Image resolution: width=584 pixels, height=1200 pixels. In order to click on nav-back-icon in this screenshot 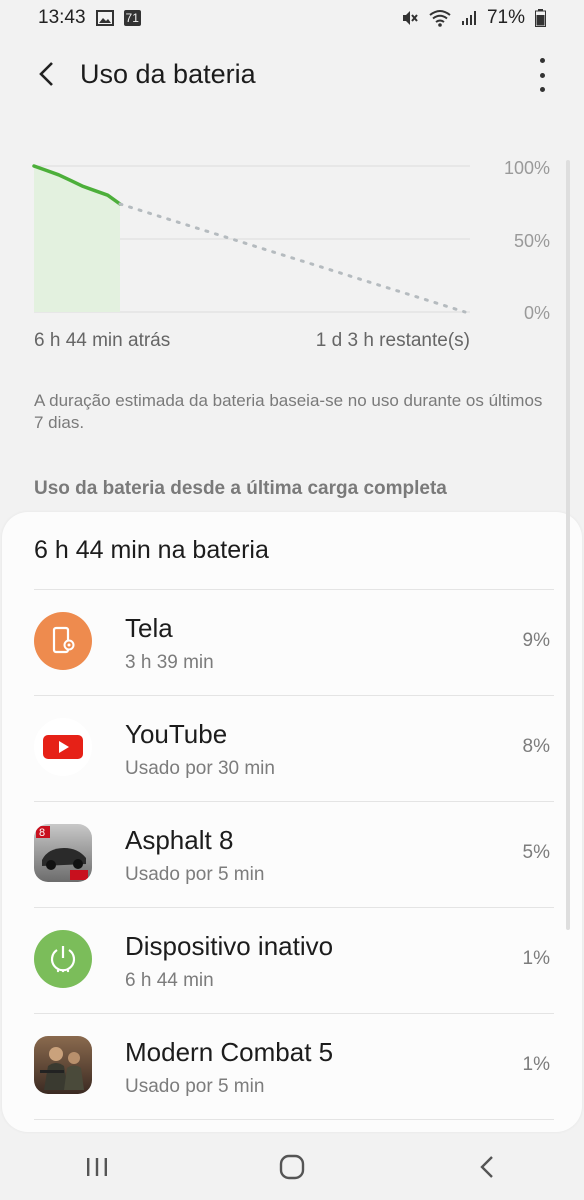, I will do `click(486, 1167)`.